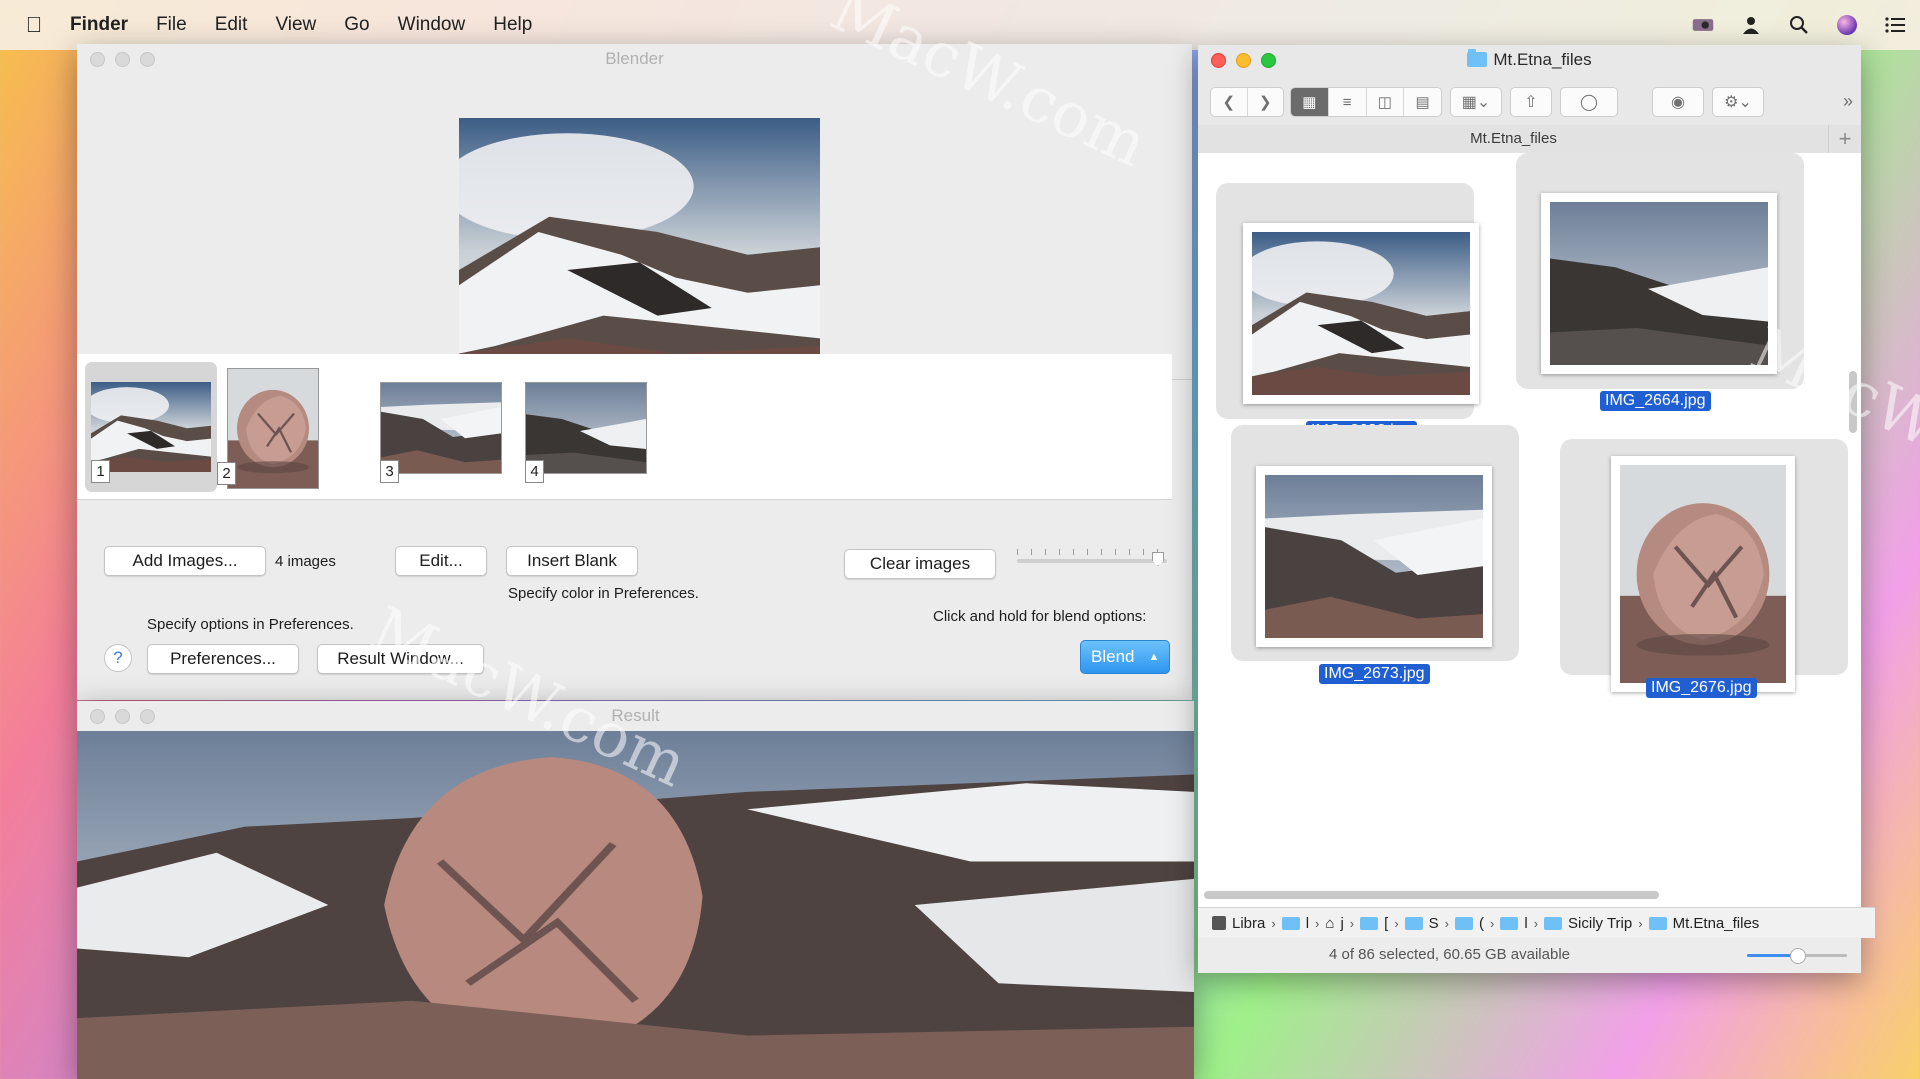 This screenshot has width=1920, height=1079. I want to click on icon-size-slider-knob, so click(1798, 956).